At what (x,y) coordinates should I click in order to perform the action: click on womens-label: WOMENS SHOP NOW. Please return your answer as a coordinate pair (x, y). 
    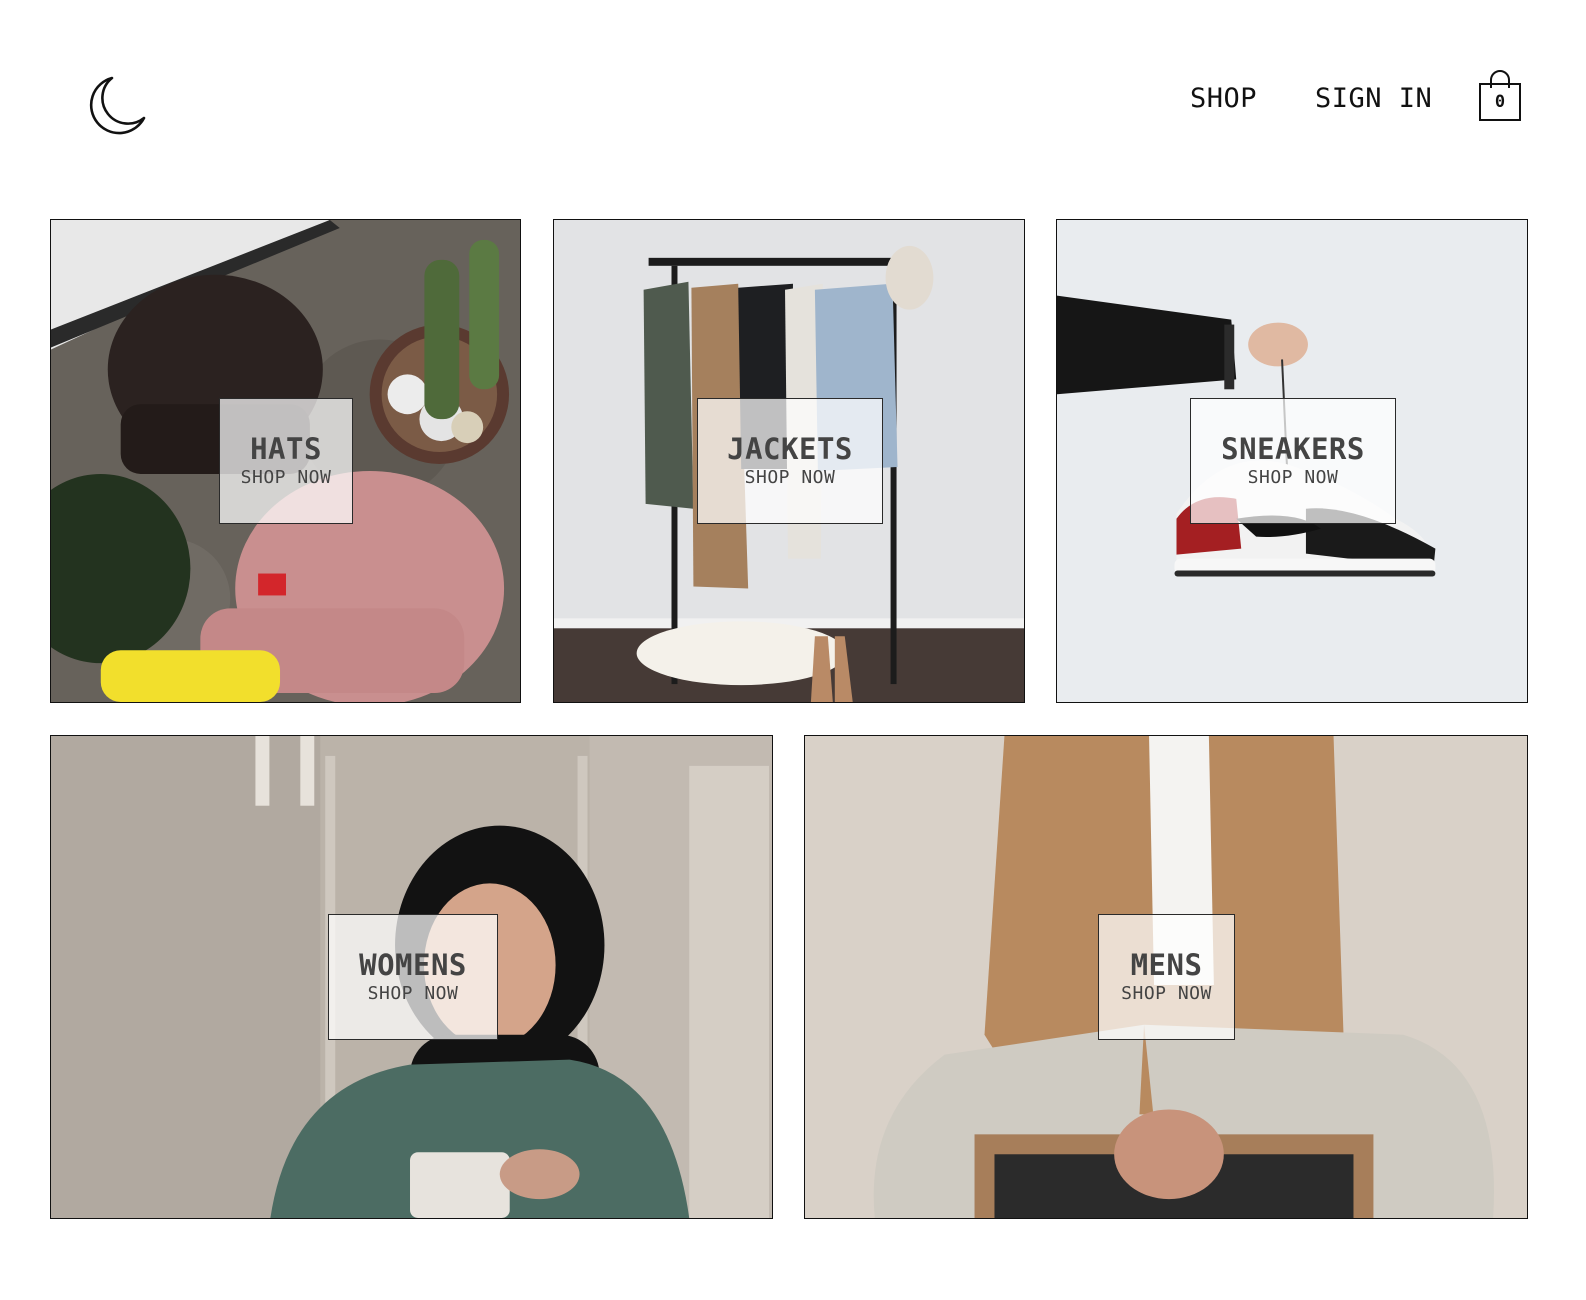
    Looking at the image, I should click on (413, 977).